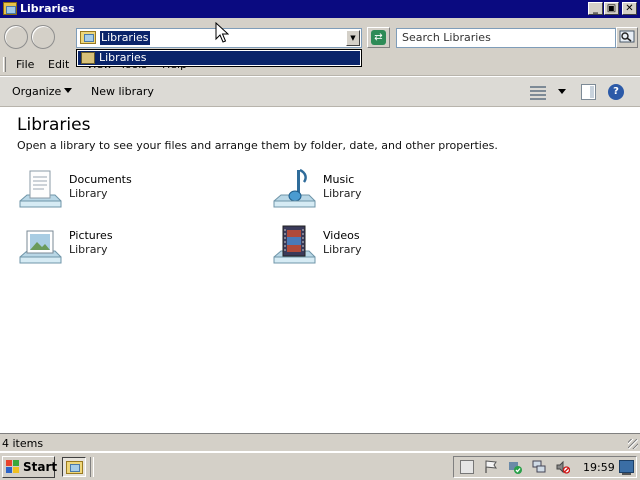 The image size is (640, 480). What do you see at coordinates (47, 8) in the screenshot?
I see `window-title: Libraries` at bounding box center [47, 8].